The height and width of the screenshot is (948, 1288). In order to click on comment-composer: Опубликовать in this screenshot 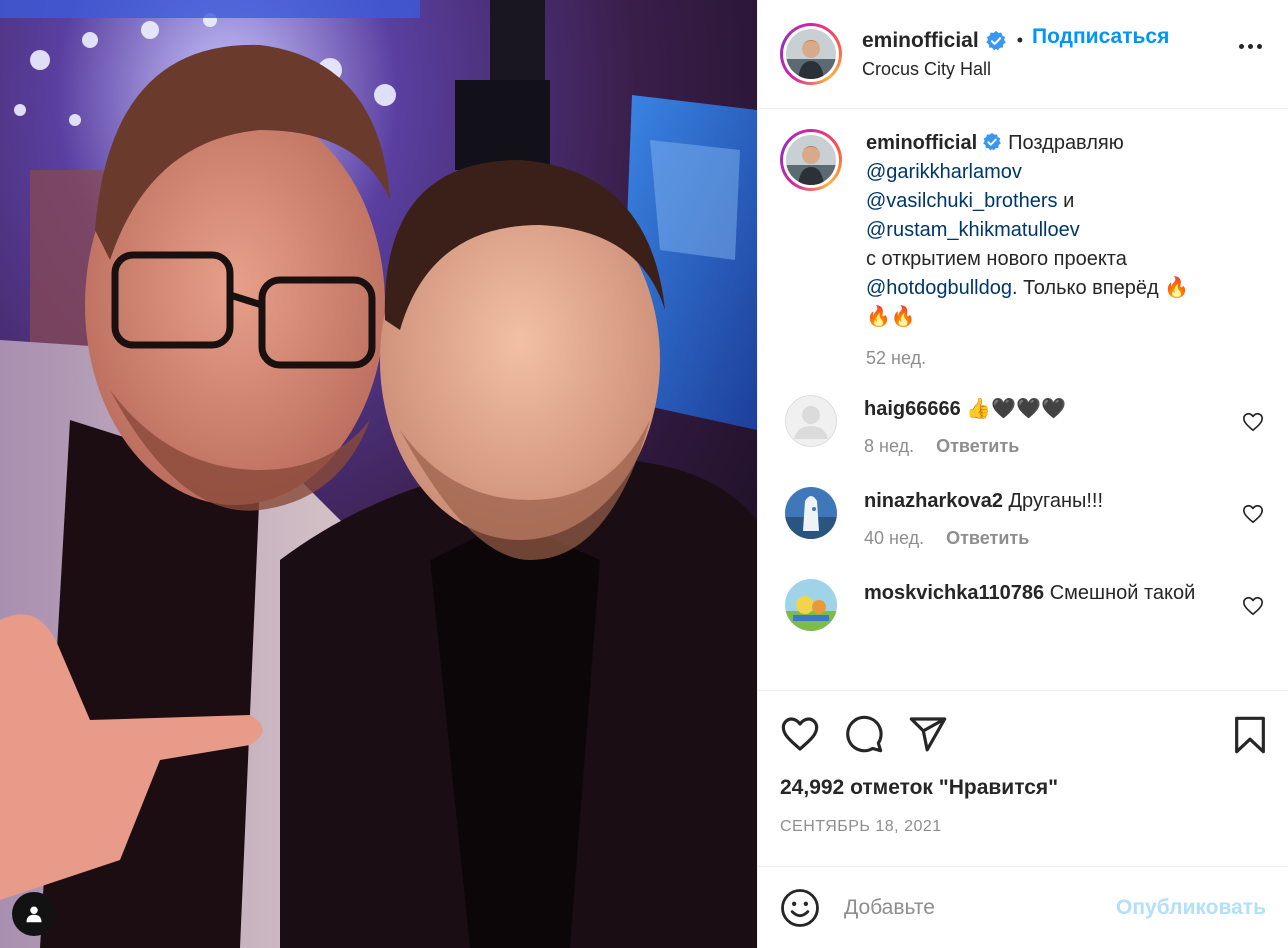, I will do `click(1023, 907)`.